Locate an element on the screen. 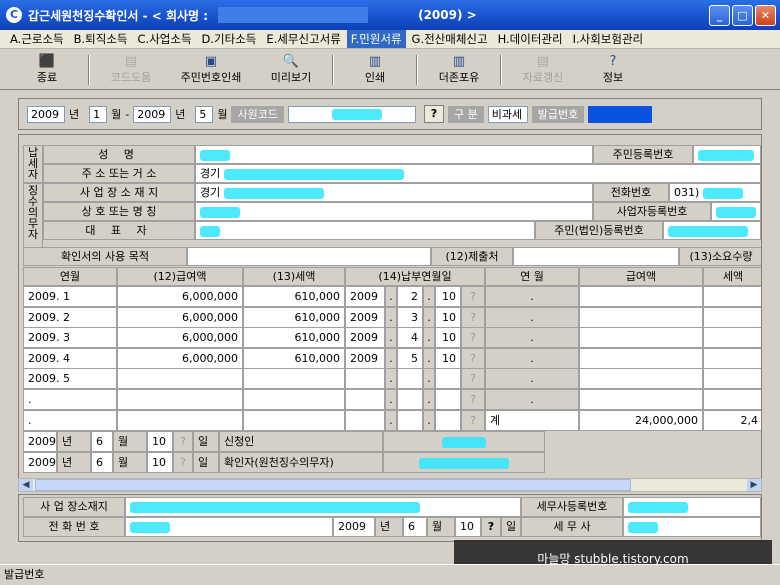 Image resolution: width=780 pixels, height=585 pixels. menu-retirement-income: B.퇴직소득 is located at coordinates (101, 39).